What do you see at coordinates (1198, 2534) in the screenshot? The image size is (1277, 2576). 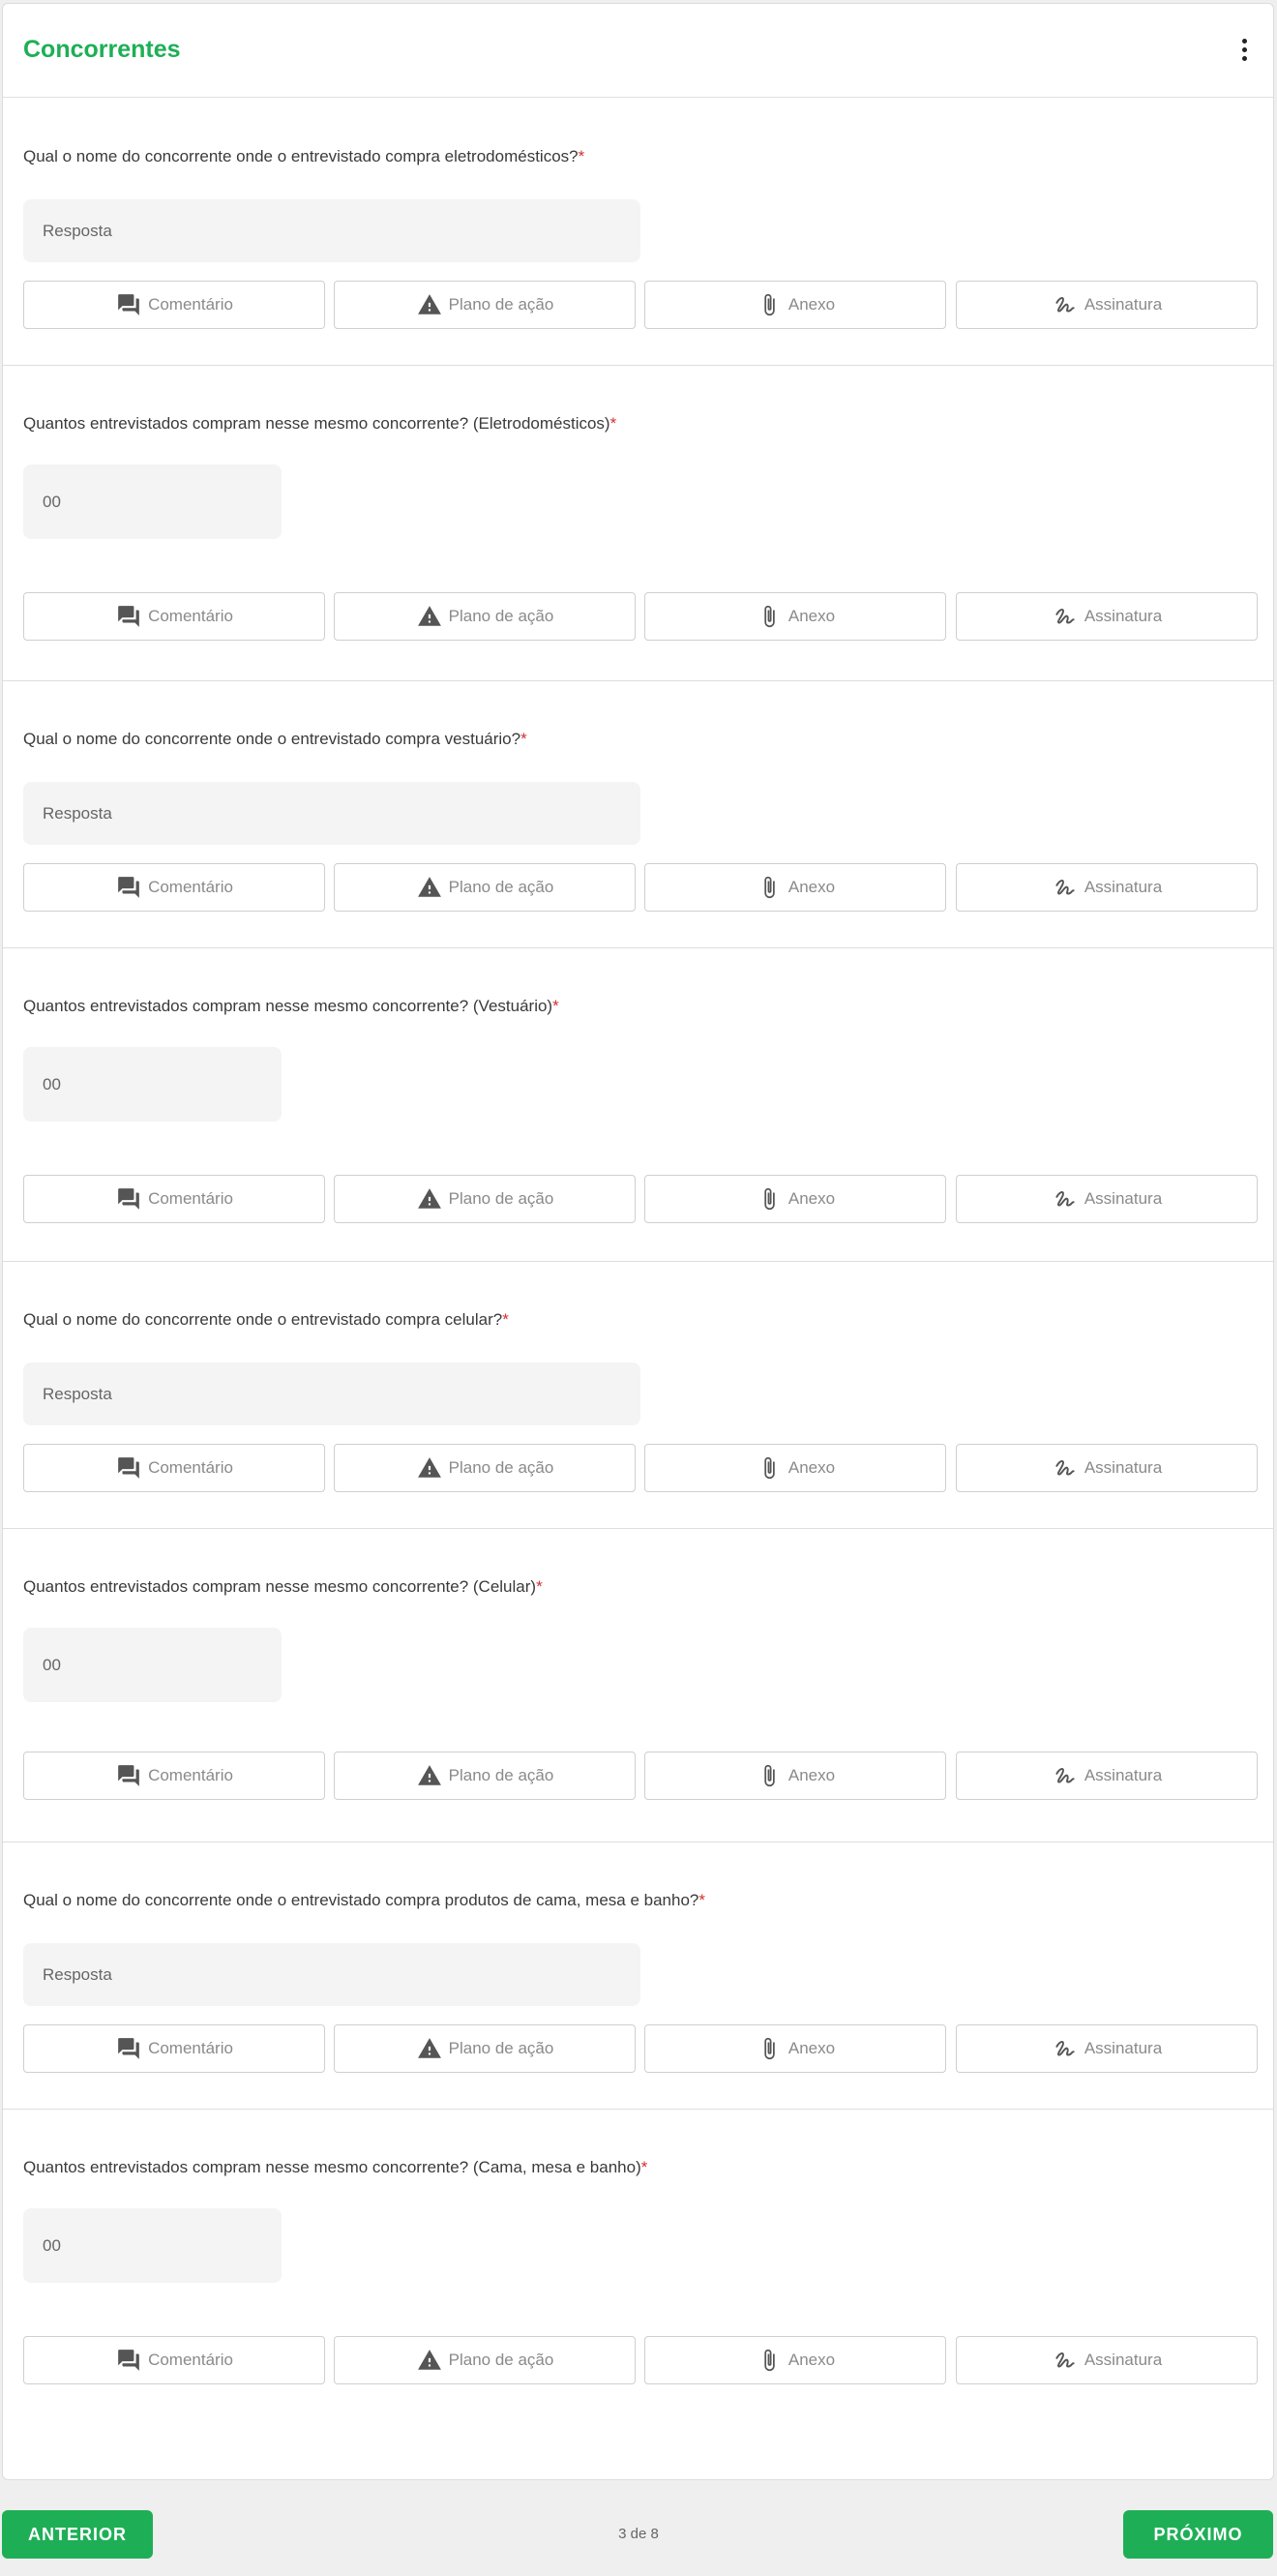 I see `next-button: PRÓXIMO` at bounding box center [1198, 2534].